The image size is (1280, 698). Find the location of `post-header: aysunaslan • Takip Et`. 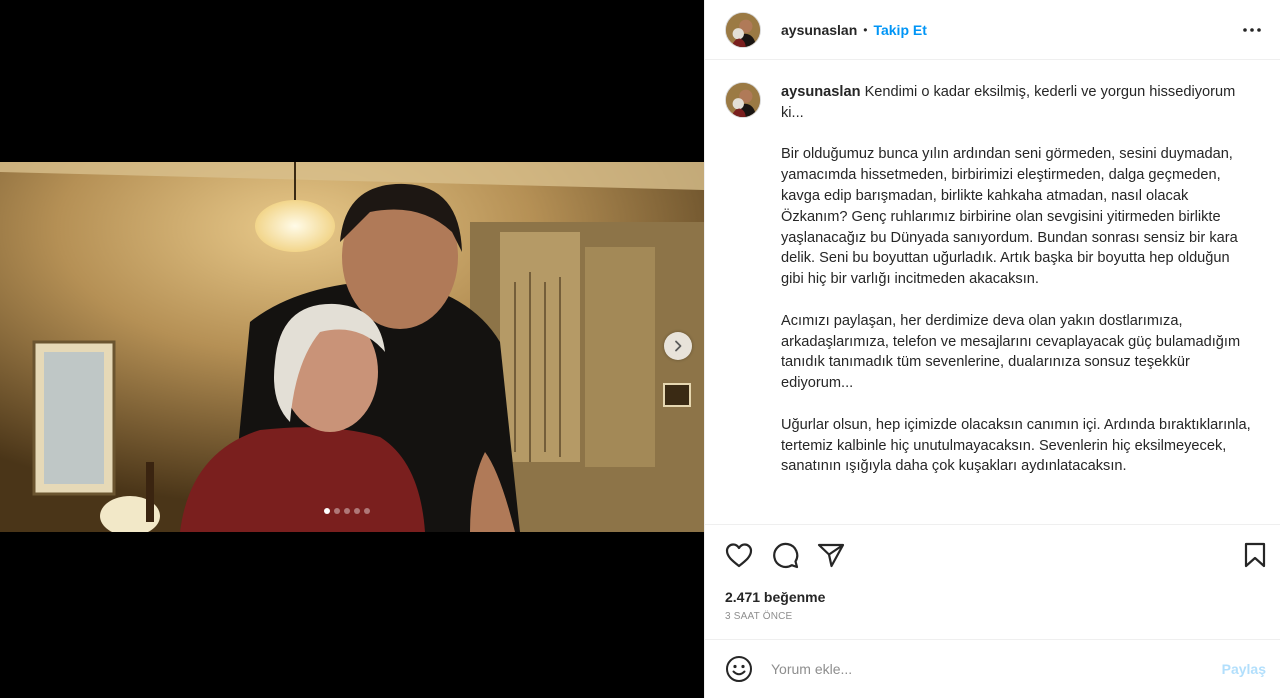

post-header: aysunaslan • Takip Et is located at coordinates (992, 30).